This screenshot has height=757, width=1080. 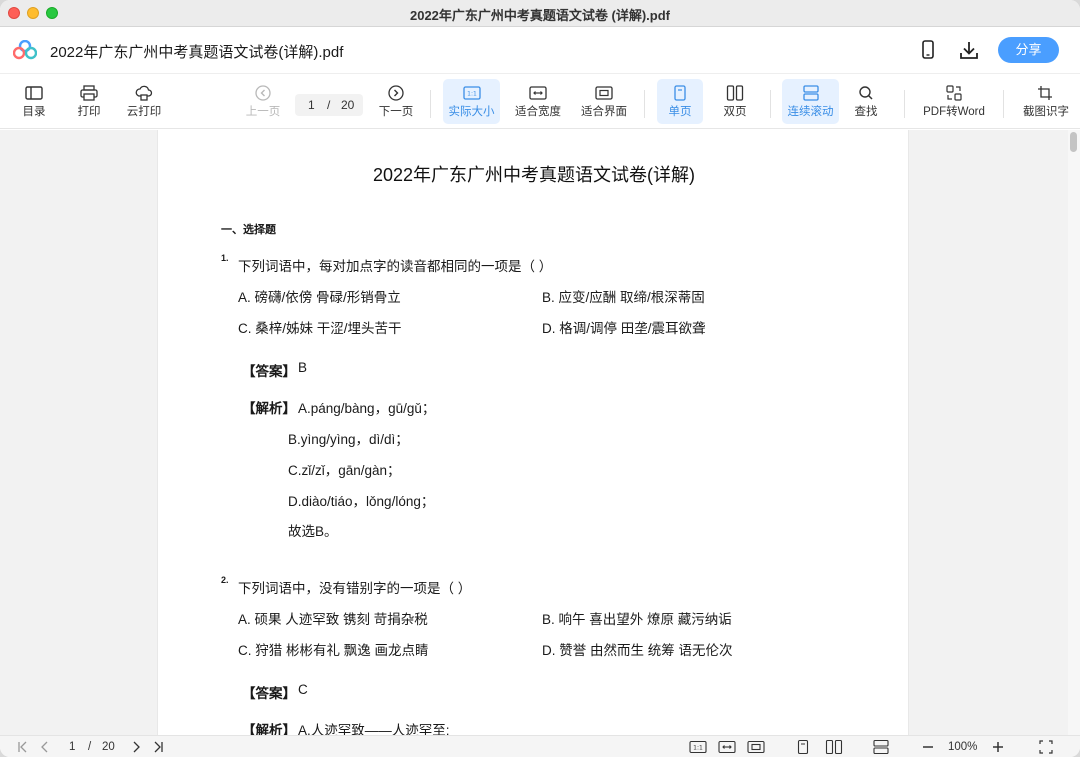 I want to click on option-b: B. 应变/应酬 取缔/根深蒂固, so click(x=623, y=297).